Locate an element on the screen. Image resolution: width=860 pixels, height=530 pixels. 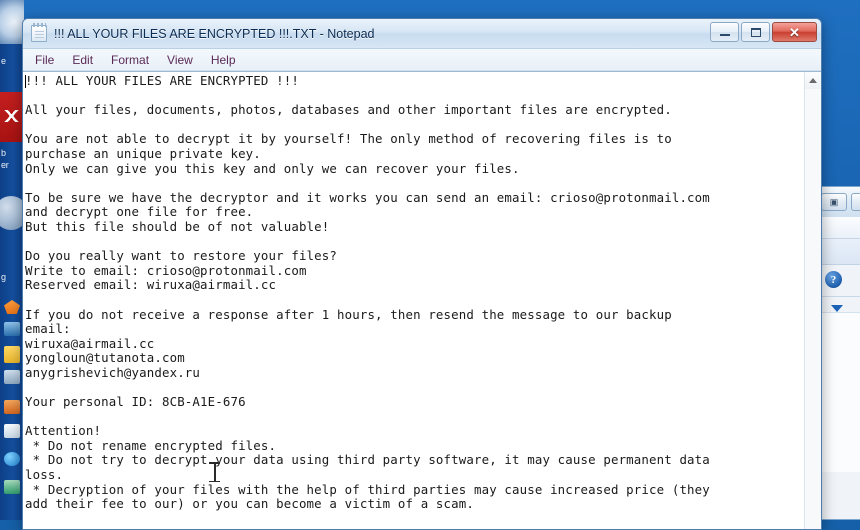
taskbar-label-3: g is located at coordinates (3, 277).